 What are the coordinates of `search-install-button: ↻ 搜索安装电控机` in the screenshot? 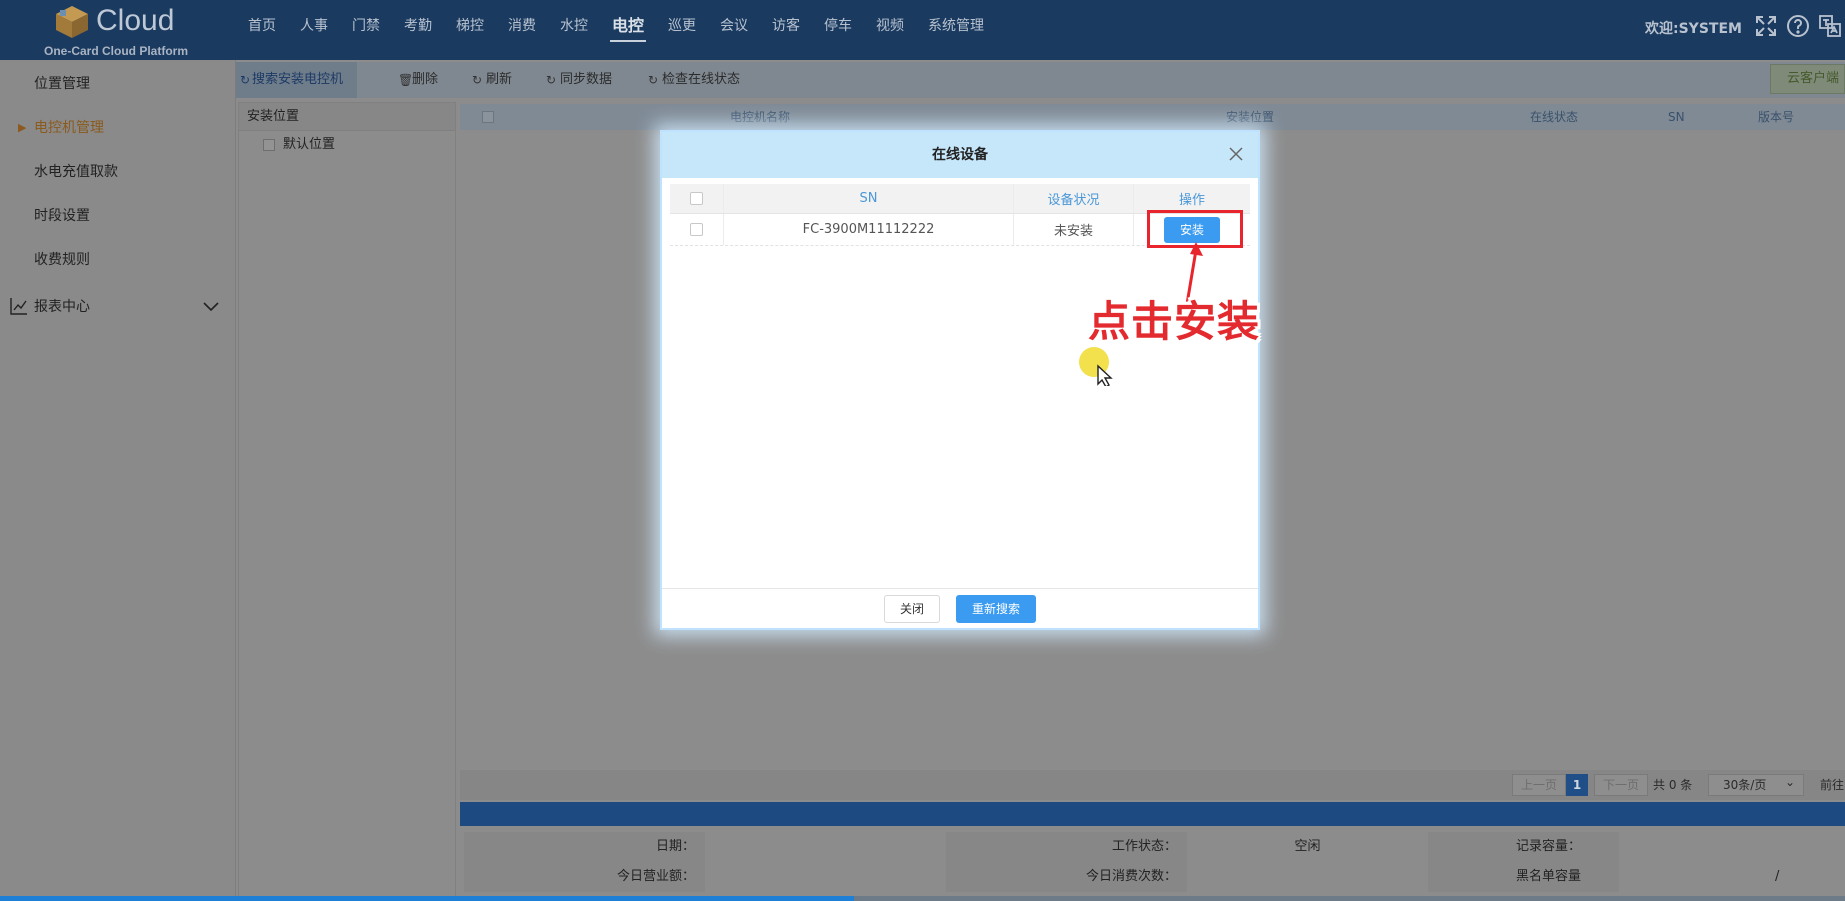 It's located at (297, 80).